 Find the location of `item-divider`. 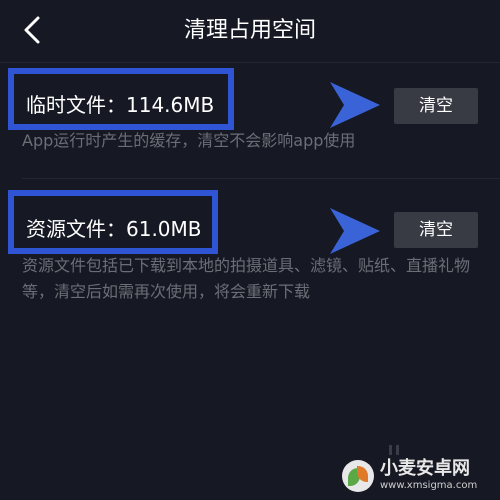

item-divider is located at coordinates (261, 178).